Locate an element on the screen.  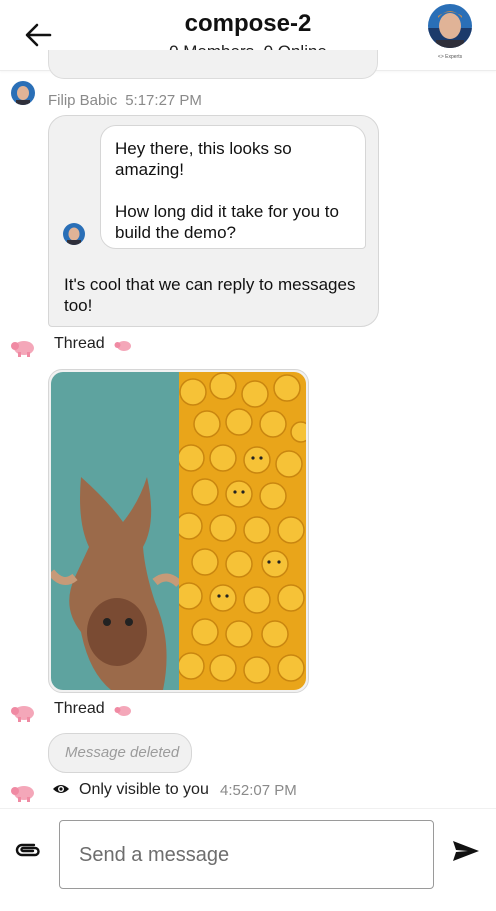
channel-title: compose-2 is located at coordinates (248, 23).